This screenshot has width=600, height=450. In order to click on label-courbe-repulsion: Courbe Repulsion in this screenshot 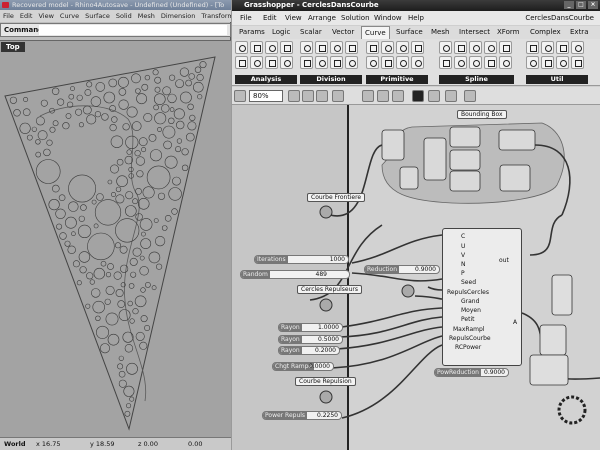, I will do `click(325, 381)`.